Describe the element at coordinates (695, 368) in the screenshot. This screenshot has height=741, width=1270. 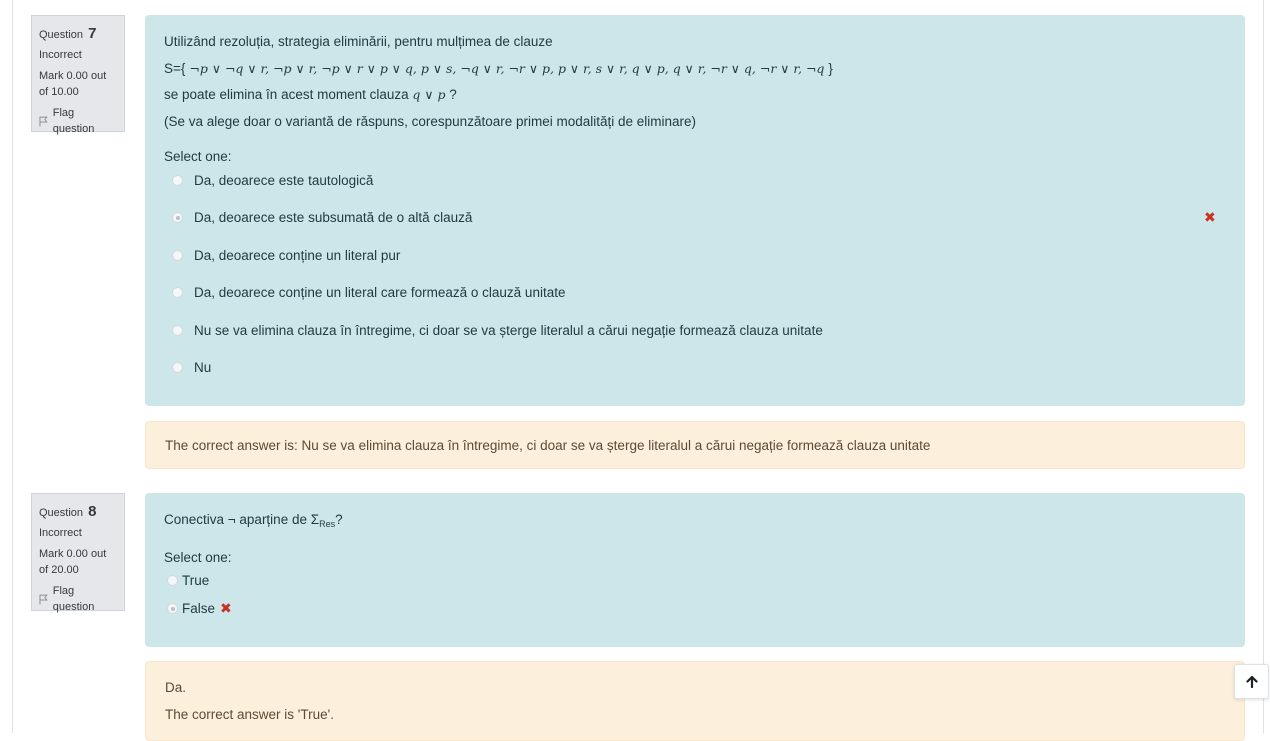
I see `answer-option: Nu` at that location.